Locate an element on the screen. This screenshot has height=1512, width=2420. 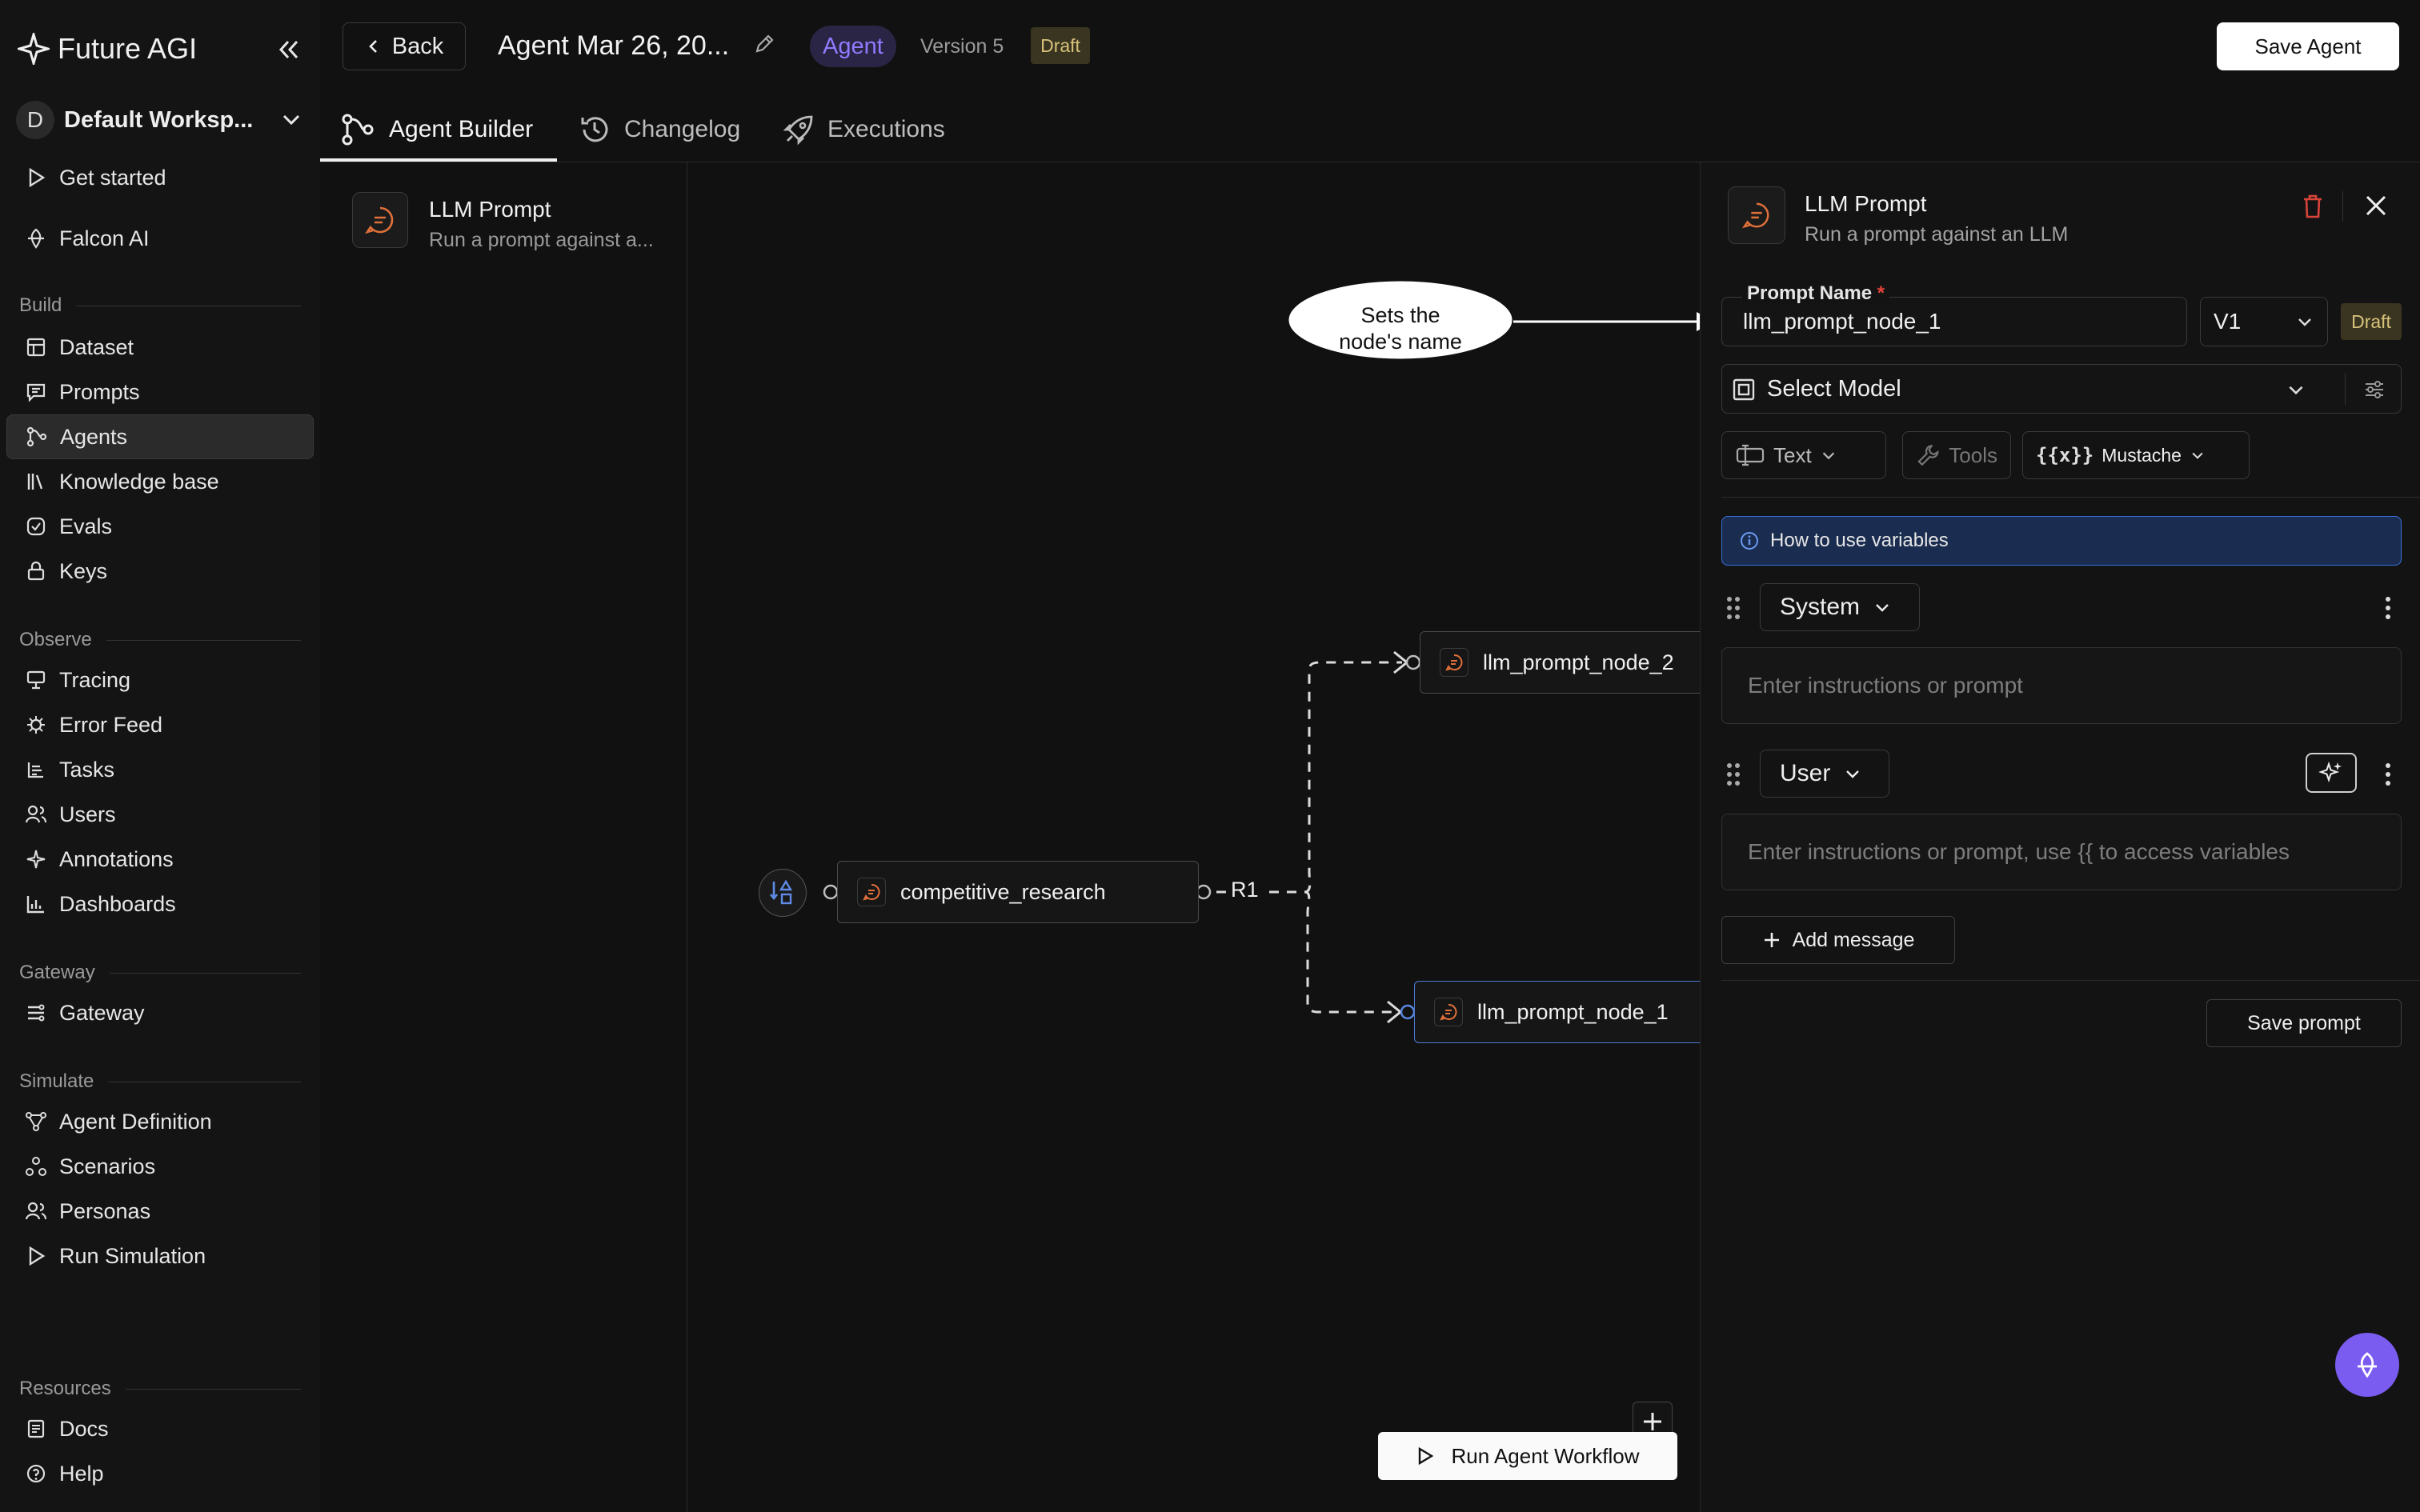
falcon-assistant-button is located at coordinates (2367, 1365).